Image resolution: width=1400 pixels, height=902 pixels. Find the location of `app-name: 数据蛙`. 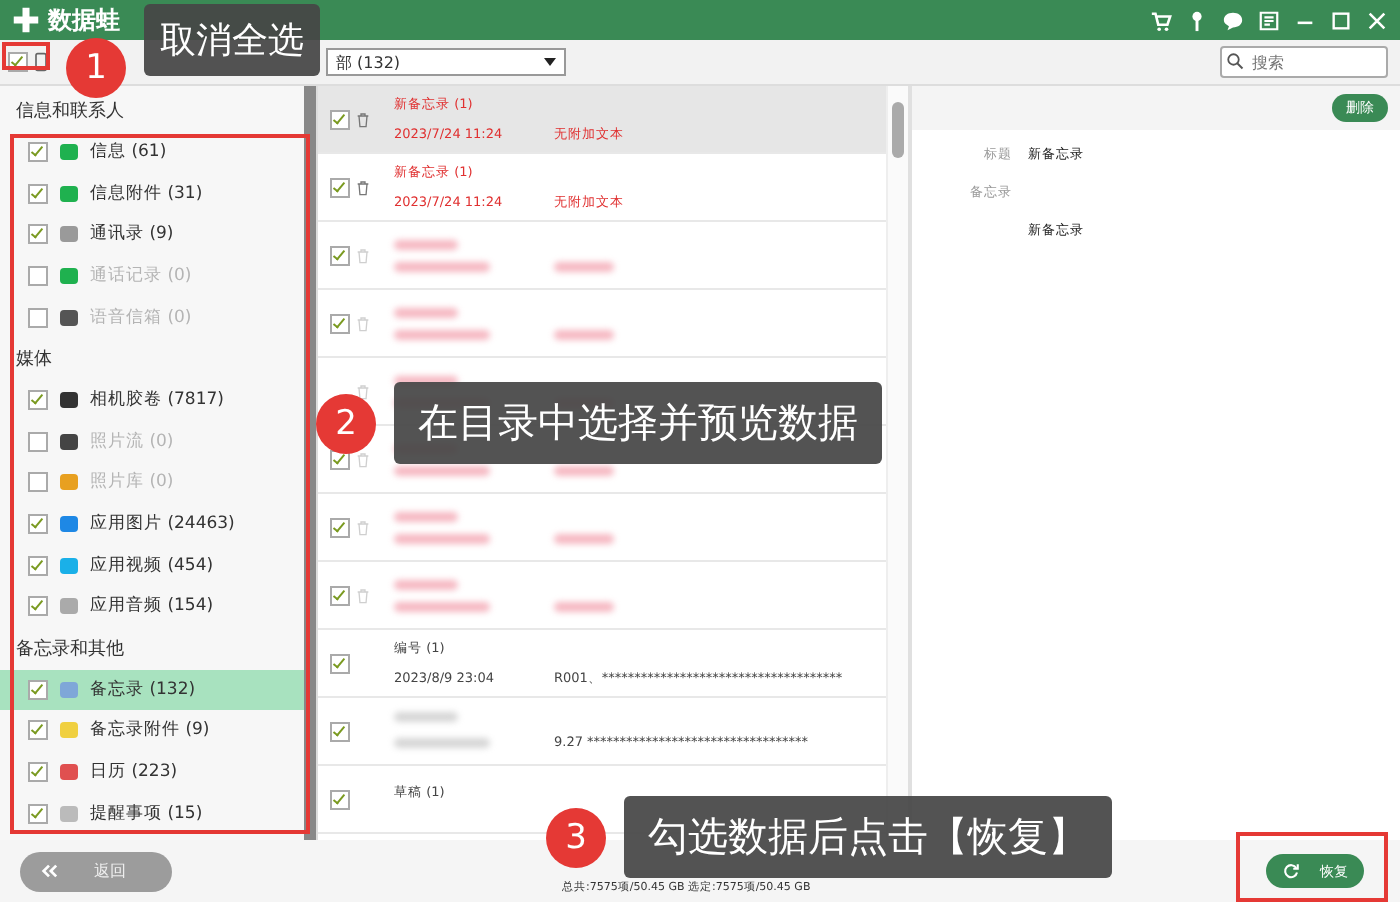

app-name: 数据蛙 is located at coordinates (84, 20).